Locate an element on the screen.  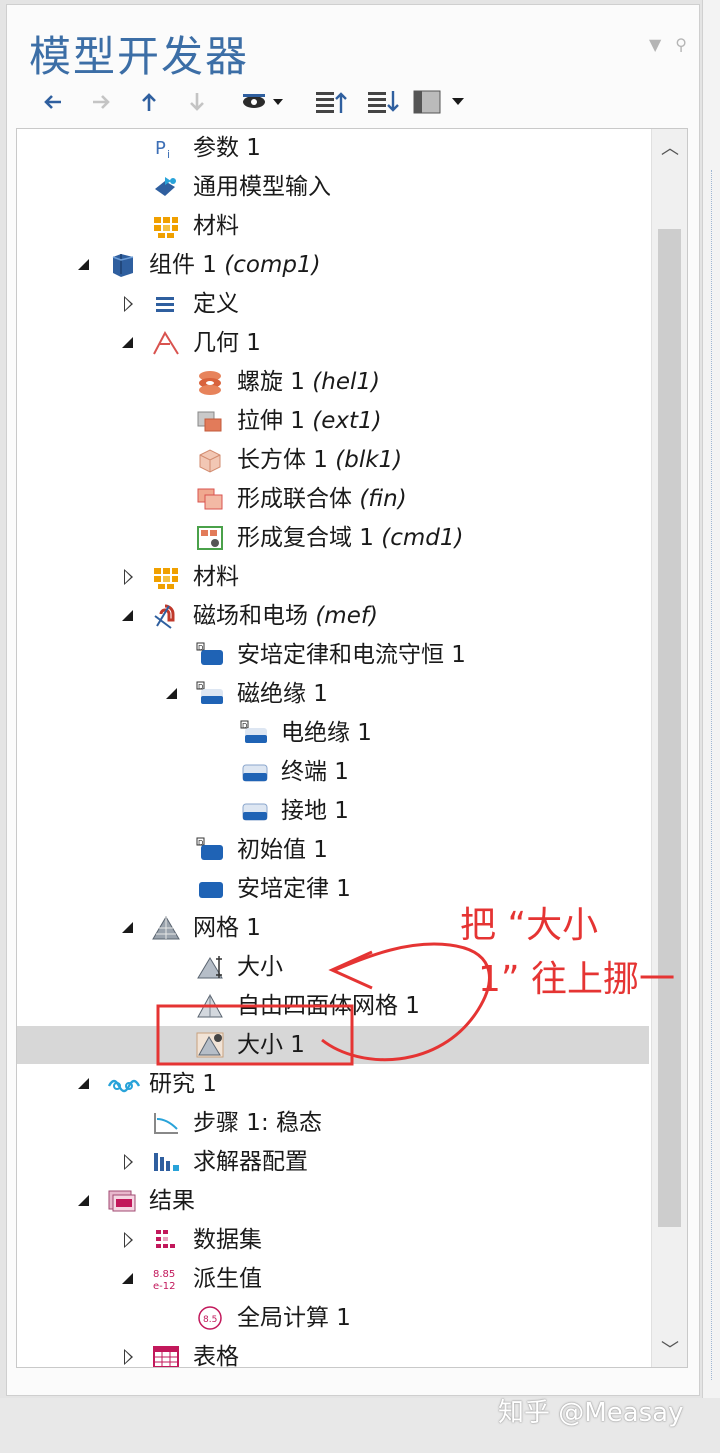
tree-item-derived-values: 8.85 e-12 派生值 is located at coordinates (333, 1279).